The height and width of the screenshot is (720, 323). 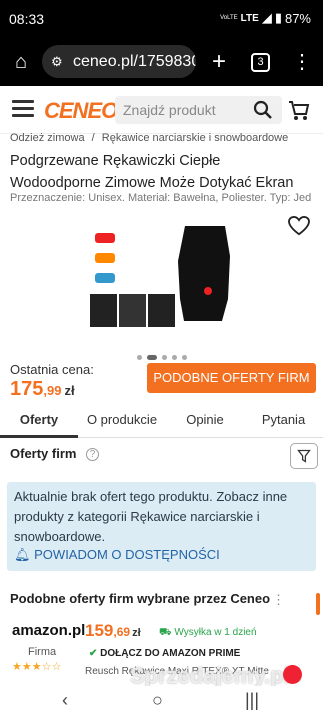 What do you see at coordinates (204, 273) in the screenshot?
I see `glove-main` at bounding box center [204, 273].